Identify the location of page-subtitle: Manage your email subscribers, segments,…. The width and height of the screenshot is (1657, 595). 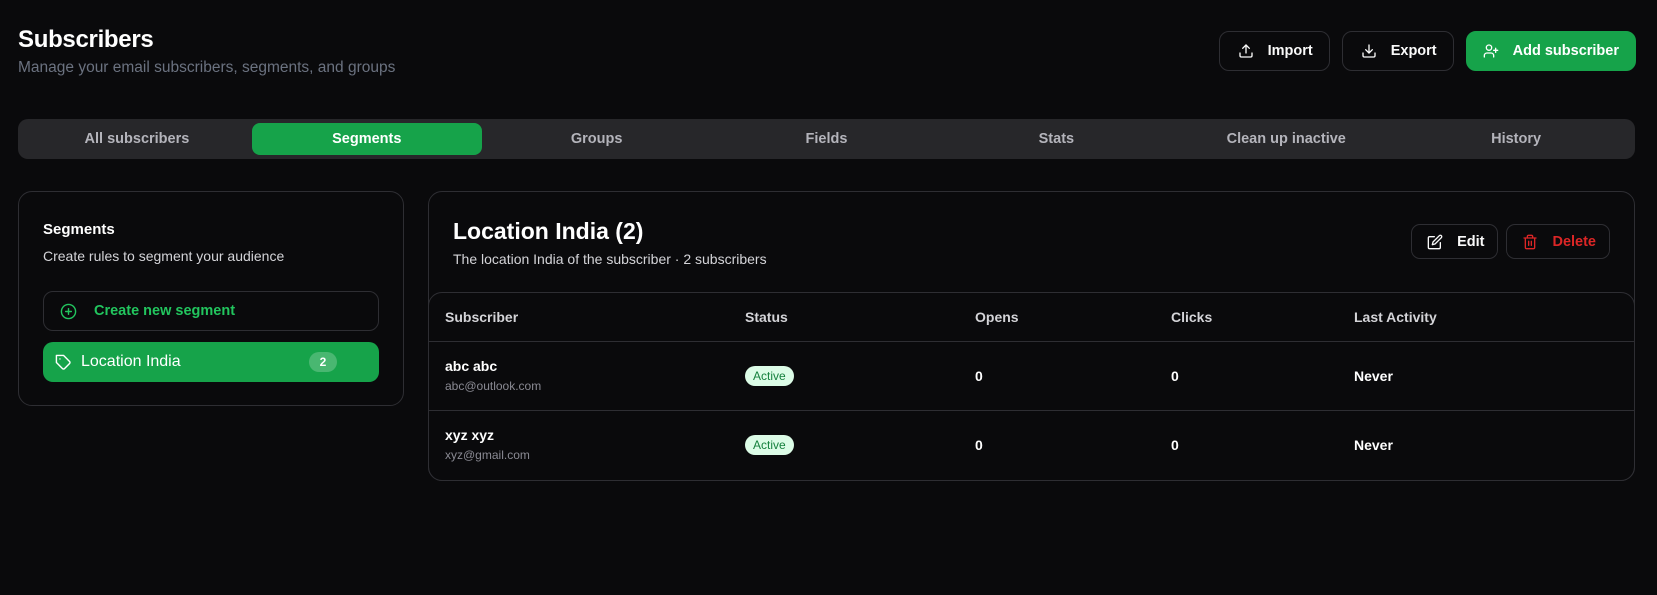
(207, 67).